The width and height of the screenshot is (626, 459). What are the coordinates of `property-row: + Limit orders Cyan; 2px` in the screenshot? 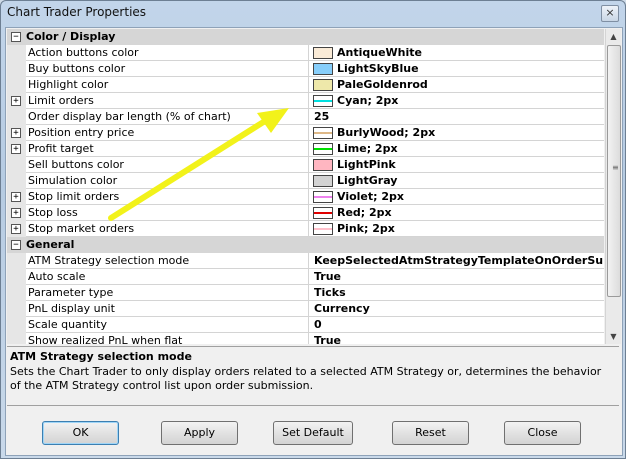 It's located at (305, 101).